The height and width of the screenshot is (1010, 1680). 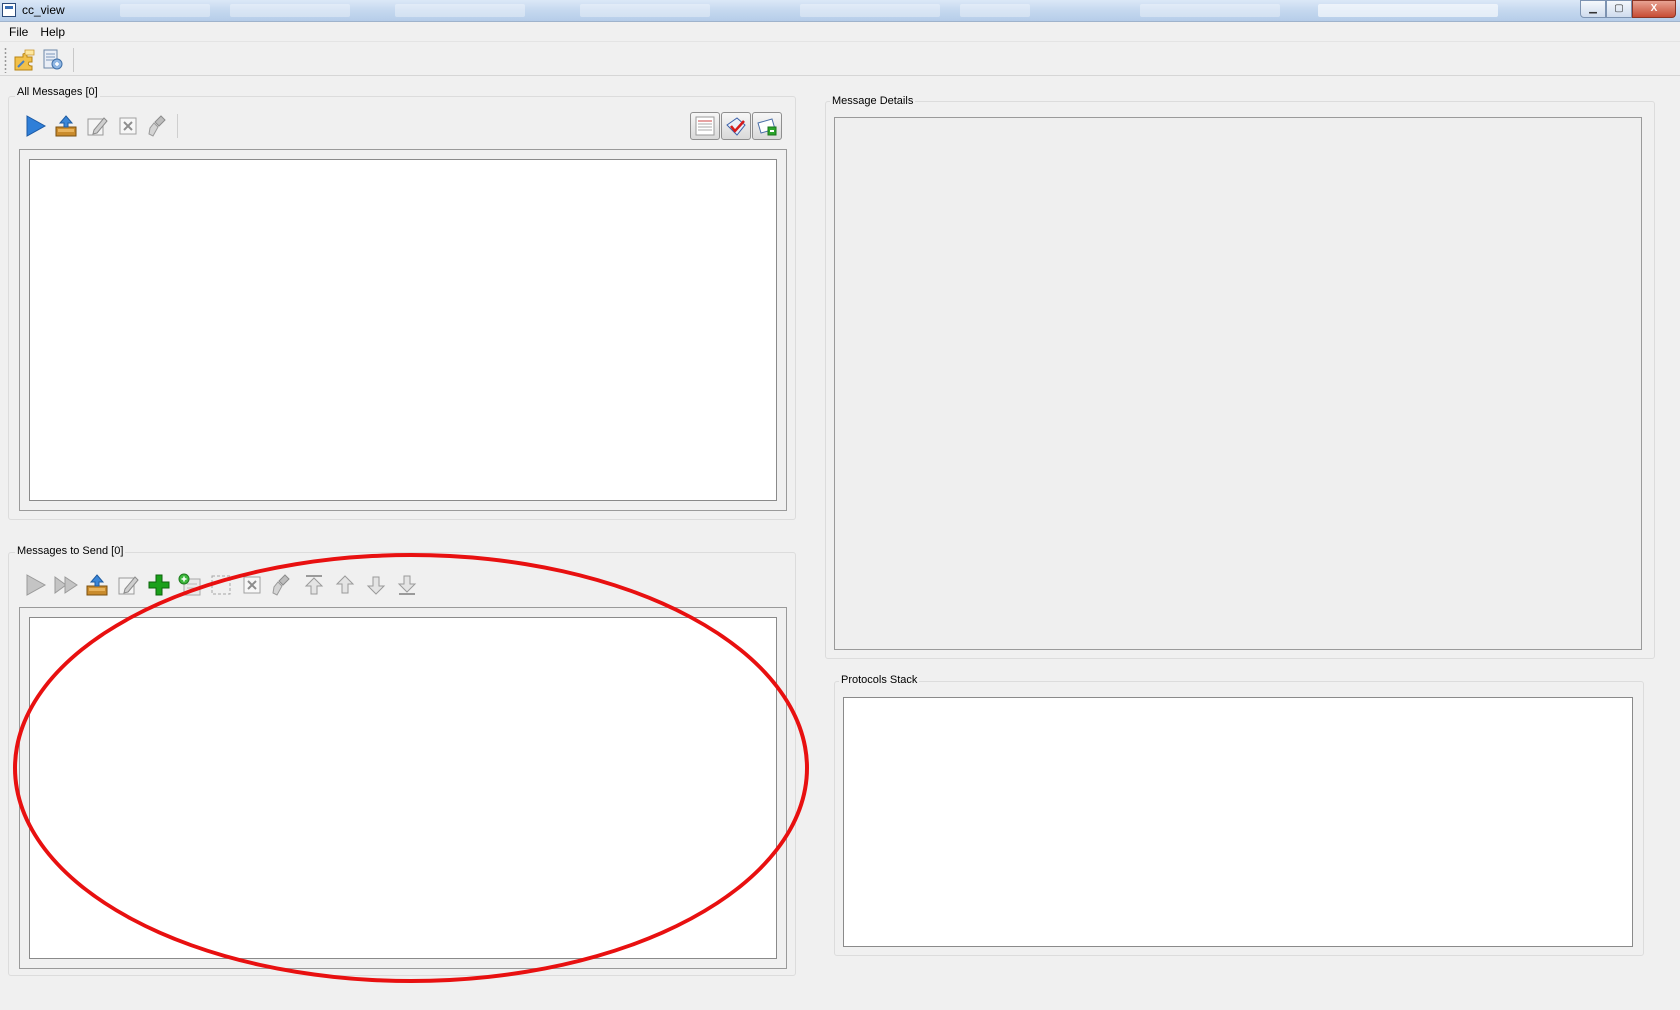 I want to click on menu-file: File, so click(x=18, y=32).